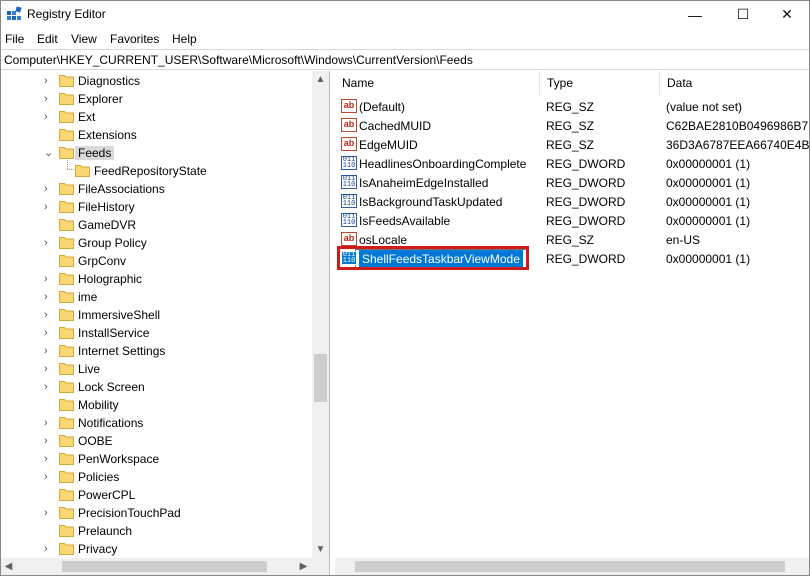  I want to click on minimize-button: —, so click(695, 14).